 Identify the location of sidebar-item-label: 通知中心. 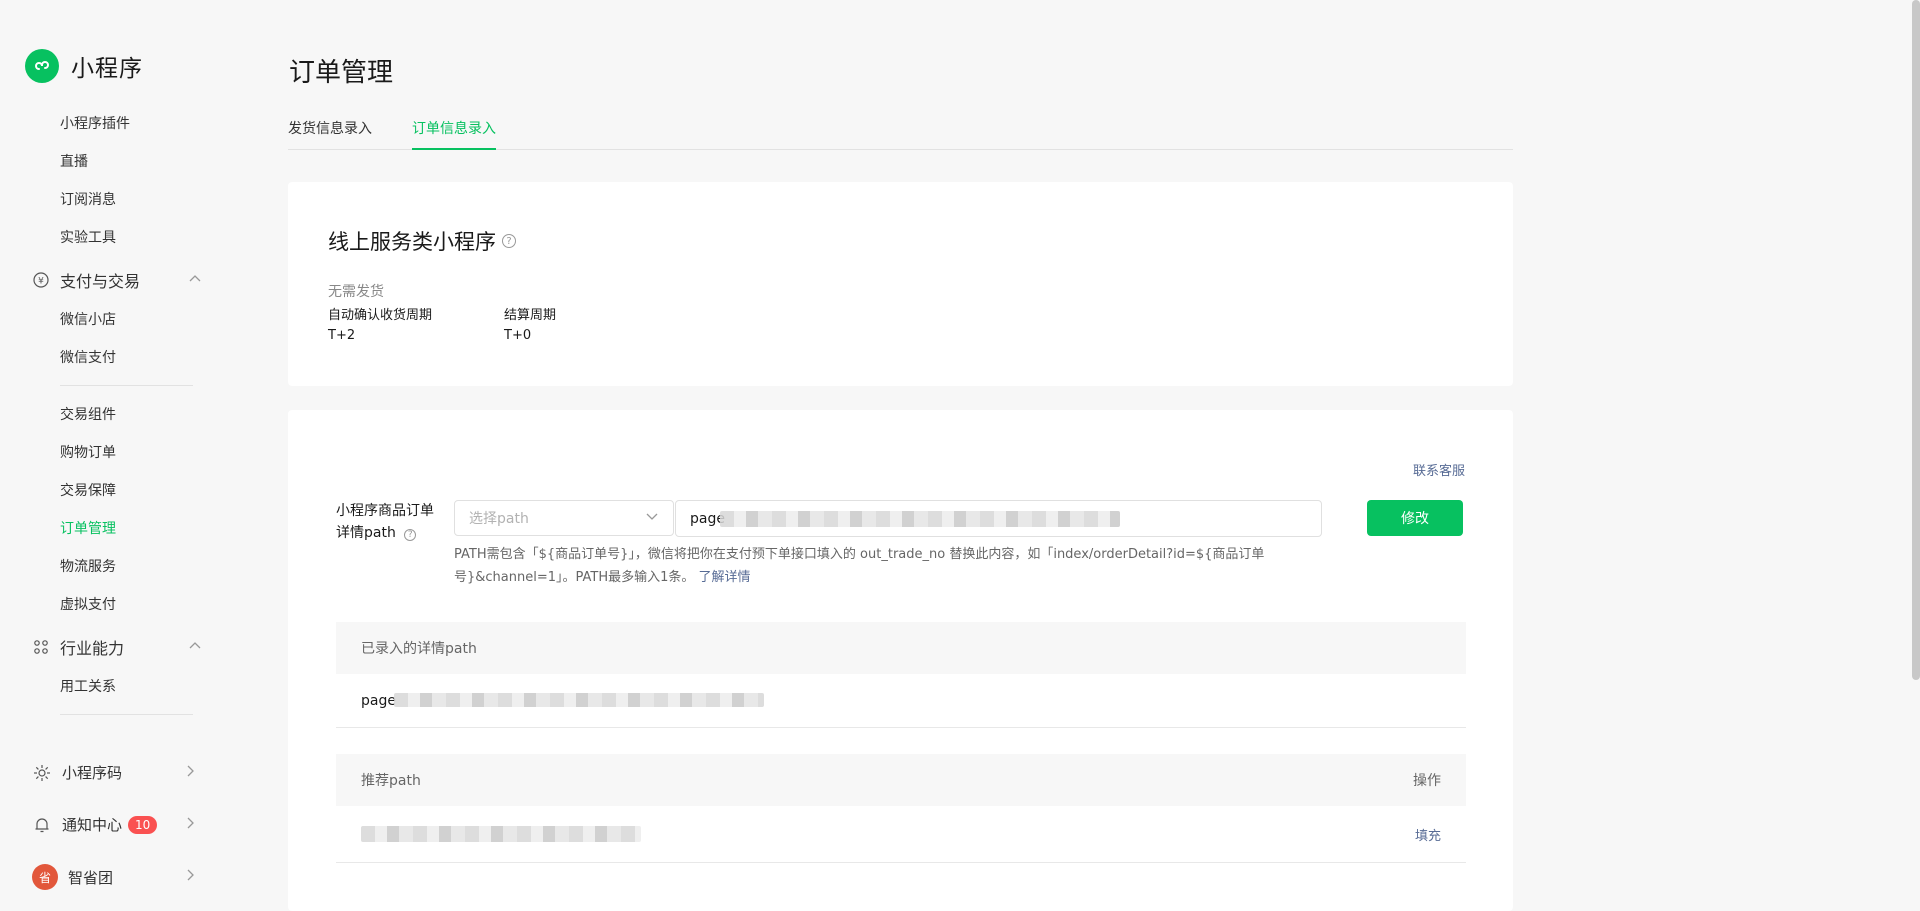
(92, 825).